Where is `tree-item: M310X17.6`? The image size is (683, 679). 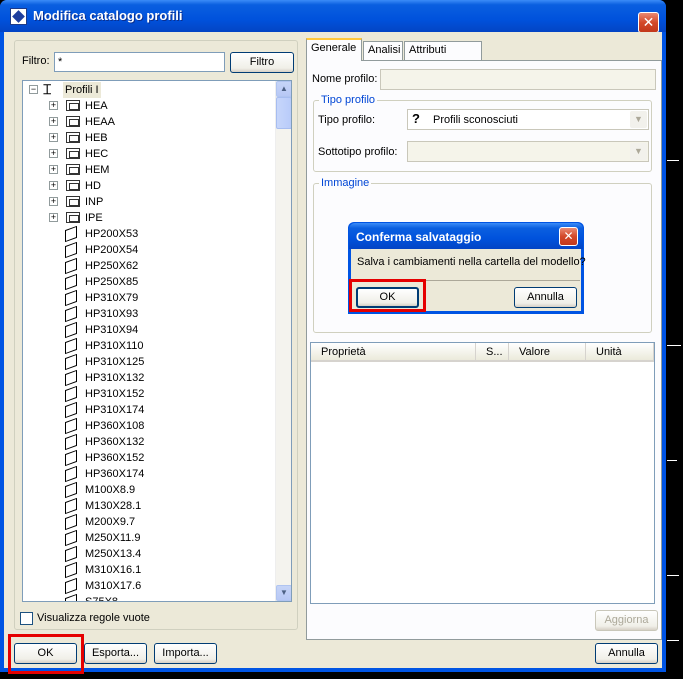
tree-item: M310X17.6 is located at coordinates (148, 586).